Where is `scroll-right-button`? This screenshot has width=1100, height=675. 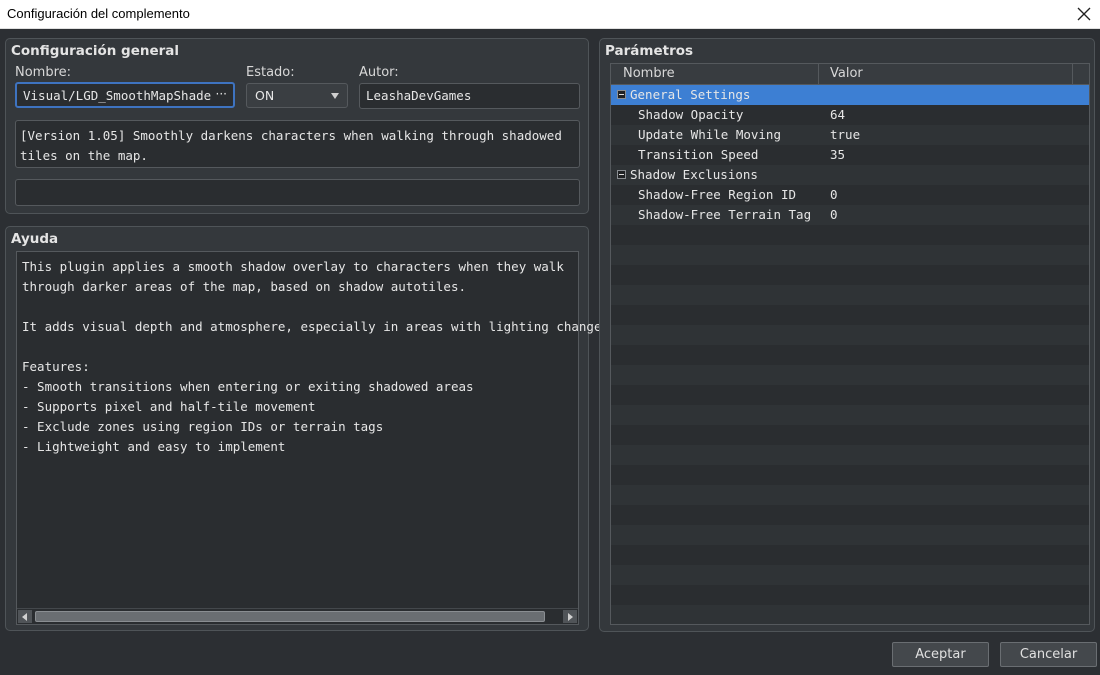 scroll-right-button is located at coordinates (570, 616).